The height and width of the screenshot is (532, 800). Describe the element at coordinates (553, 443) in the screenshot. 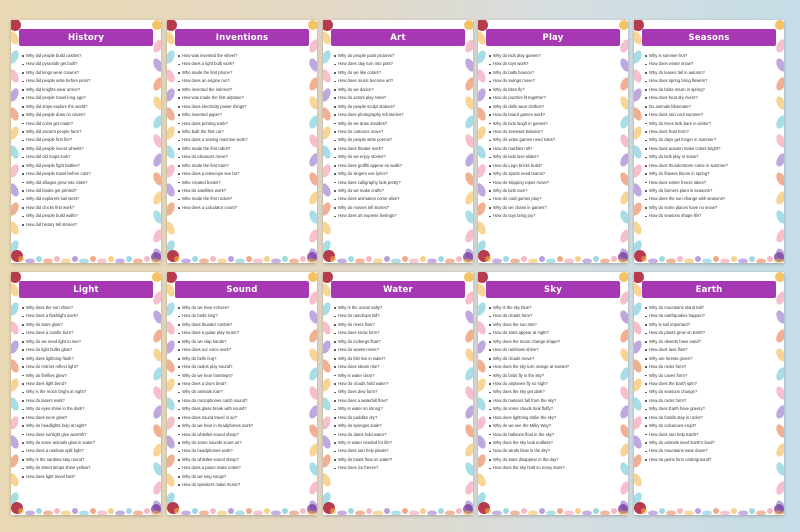

I see `question-item: Why does the sky look endless?` at that location.